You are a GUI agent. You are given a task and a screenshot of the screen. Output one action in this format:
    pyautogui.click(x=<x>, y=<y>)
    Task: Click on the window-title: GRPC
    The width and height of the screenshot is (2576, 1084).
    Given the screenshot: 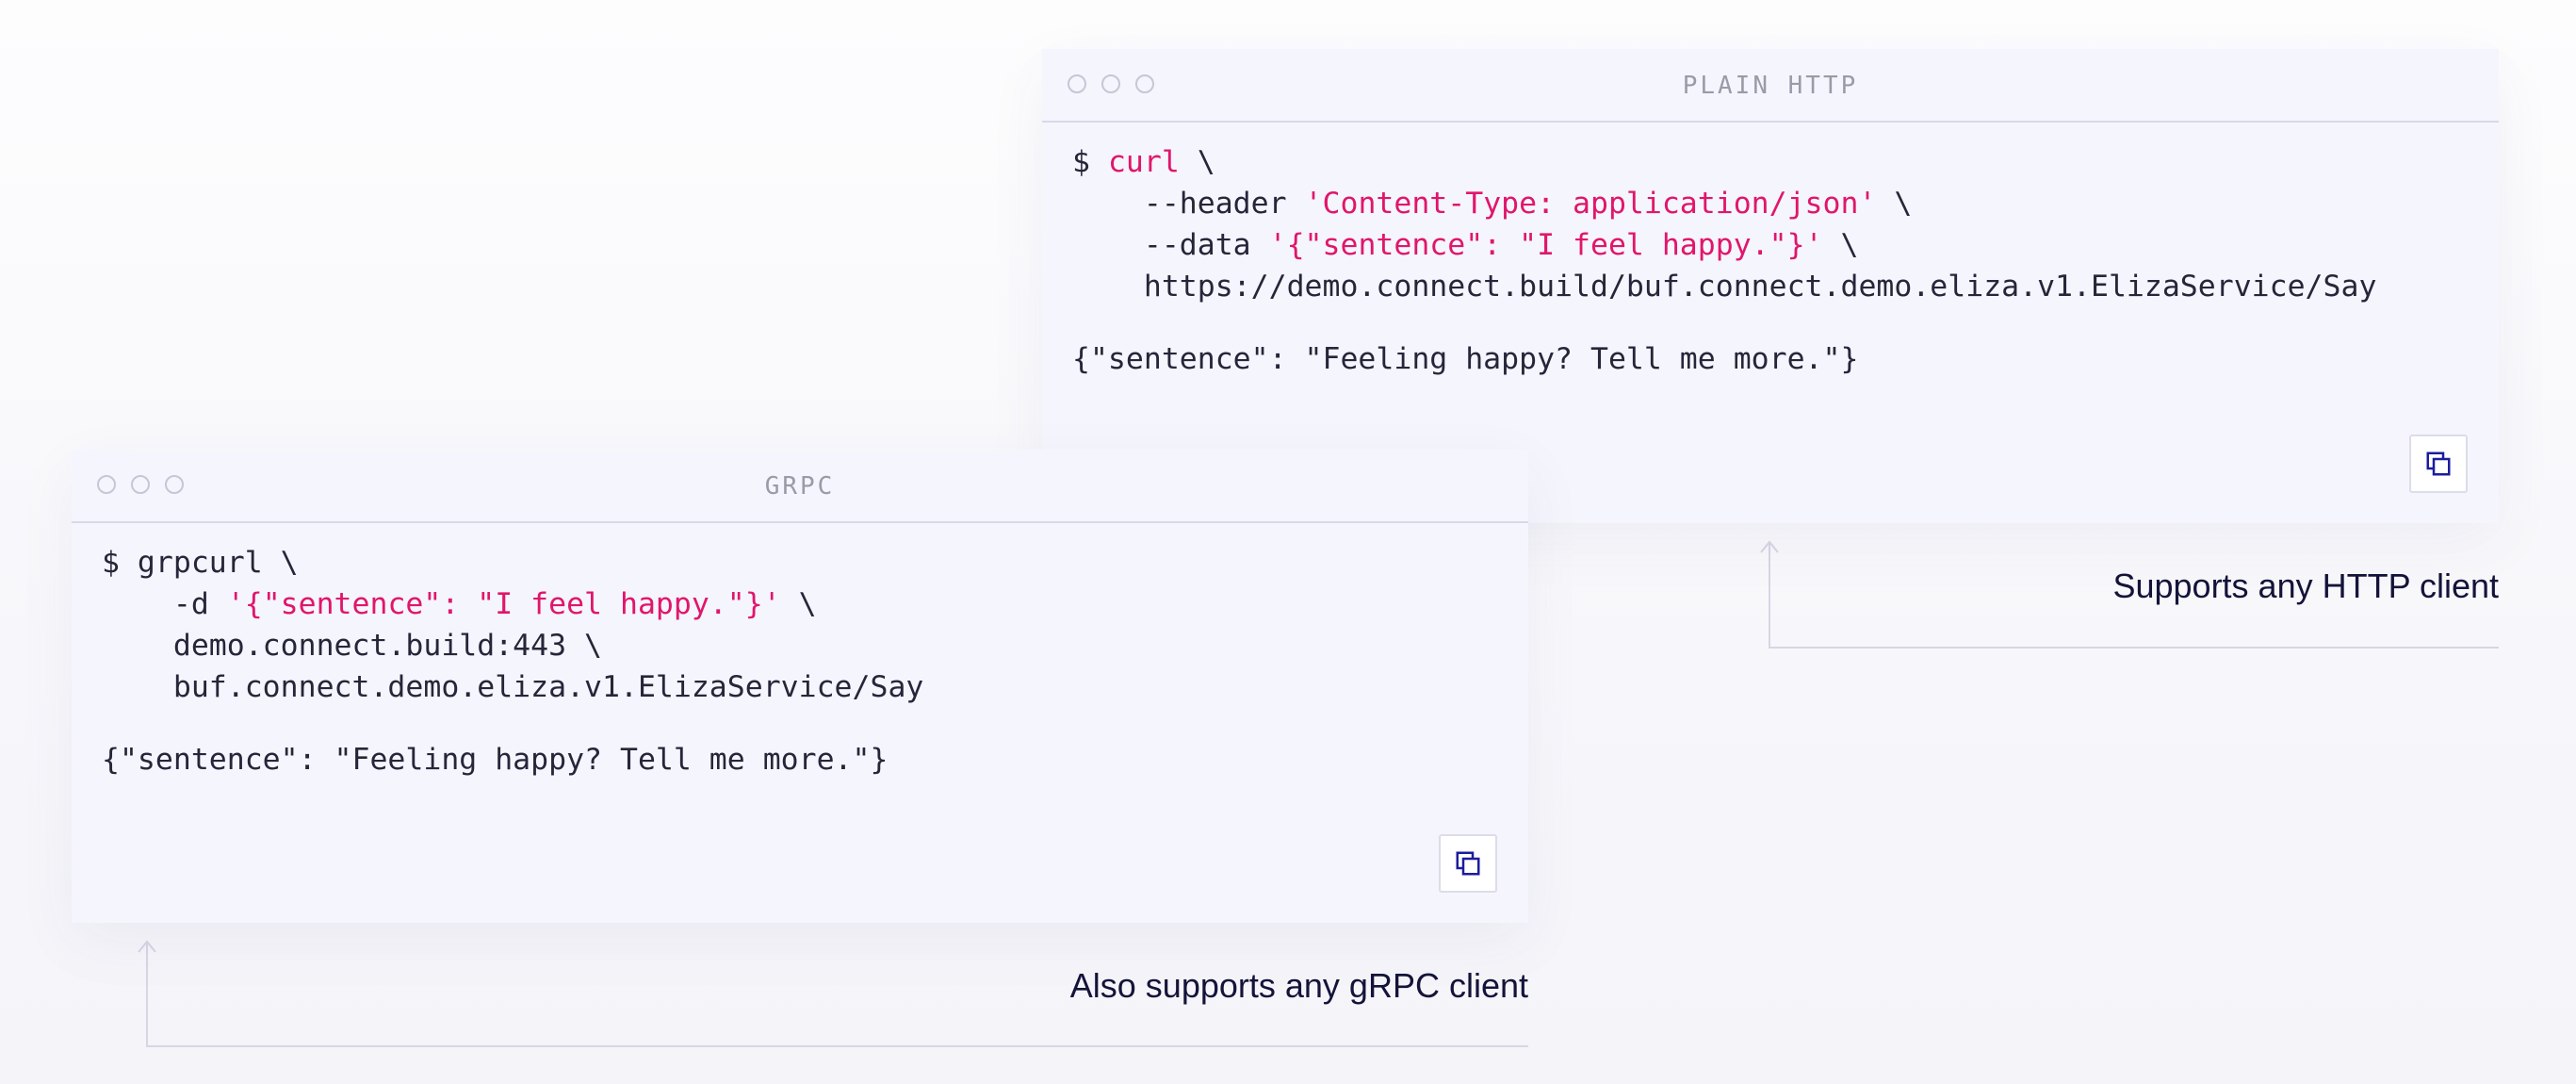 What is the action you would take?
    pyautogui.click(x=800, y=486)
    